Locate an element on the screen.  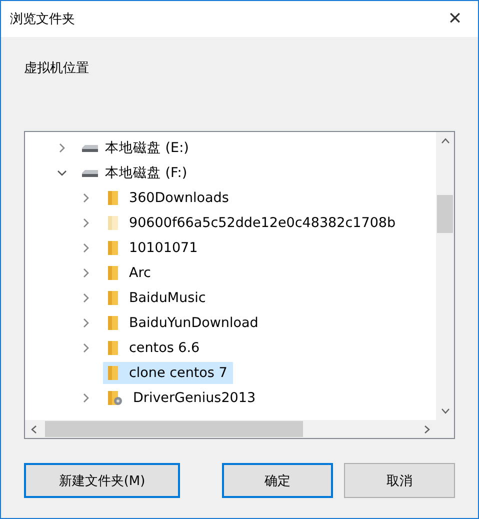
close-button: ✕ is located at coordinates (455, 19).